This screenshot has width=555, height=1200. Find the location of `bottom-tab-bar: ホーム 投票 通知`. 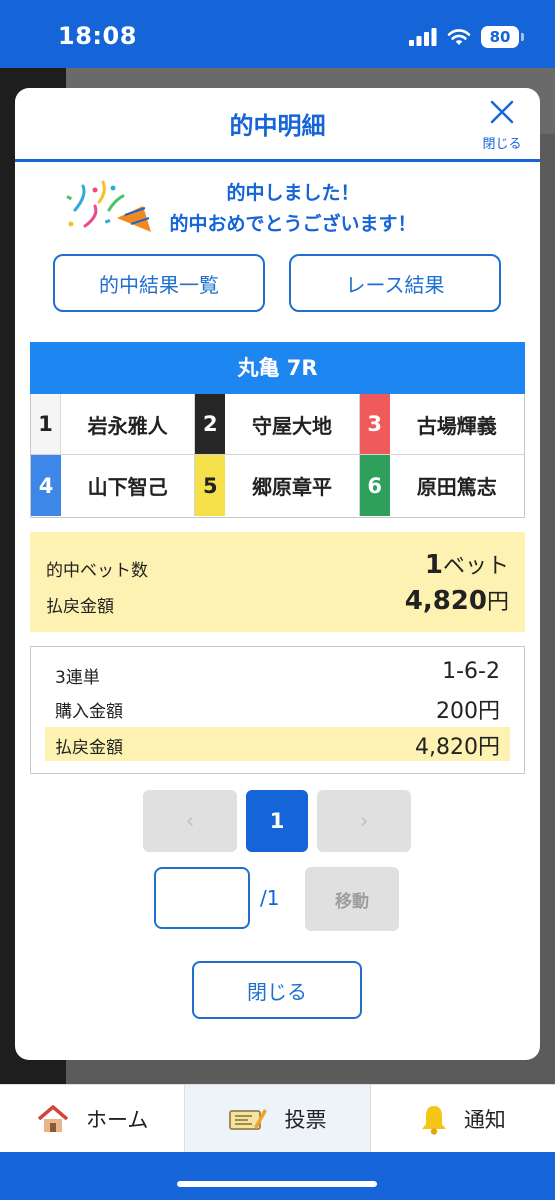

bottom-tab-bar: ホーム 投票 通知 is located at coordinates (277, 1118).